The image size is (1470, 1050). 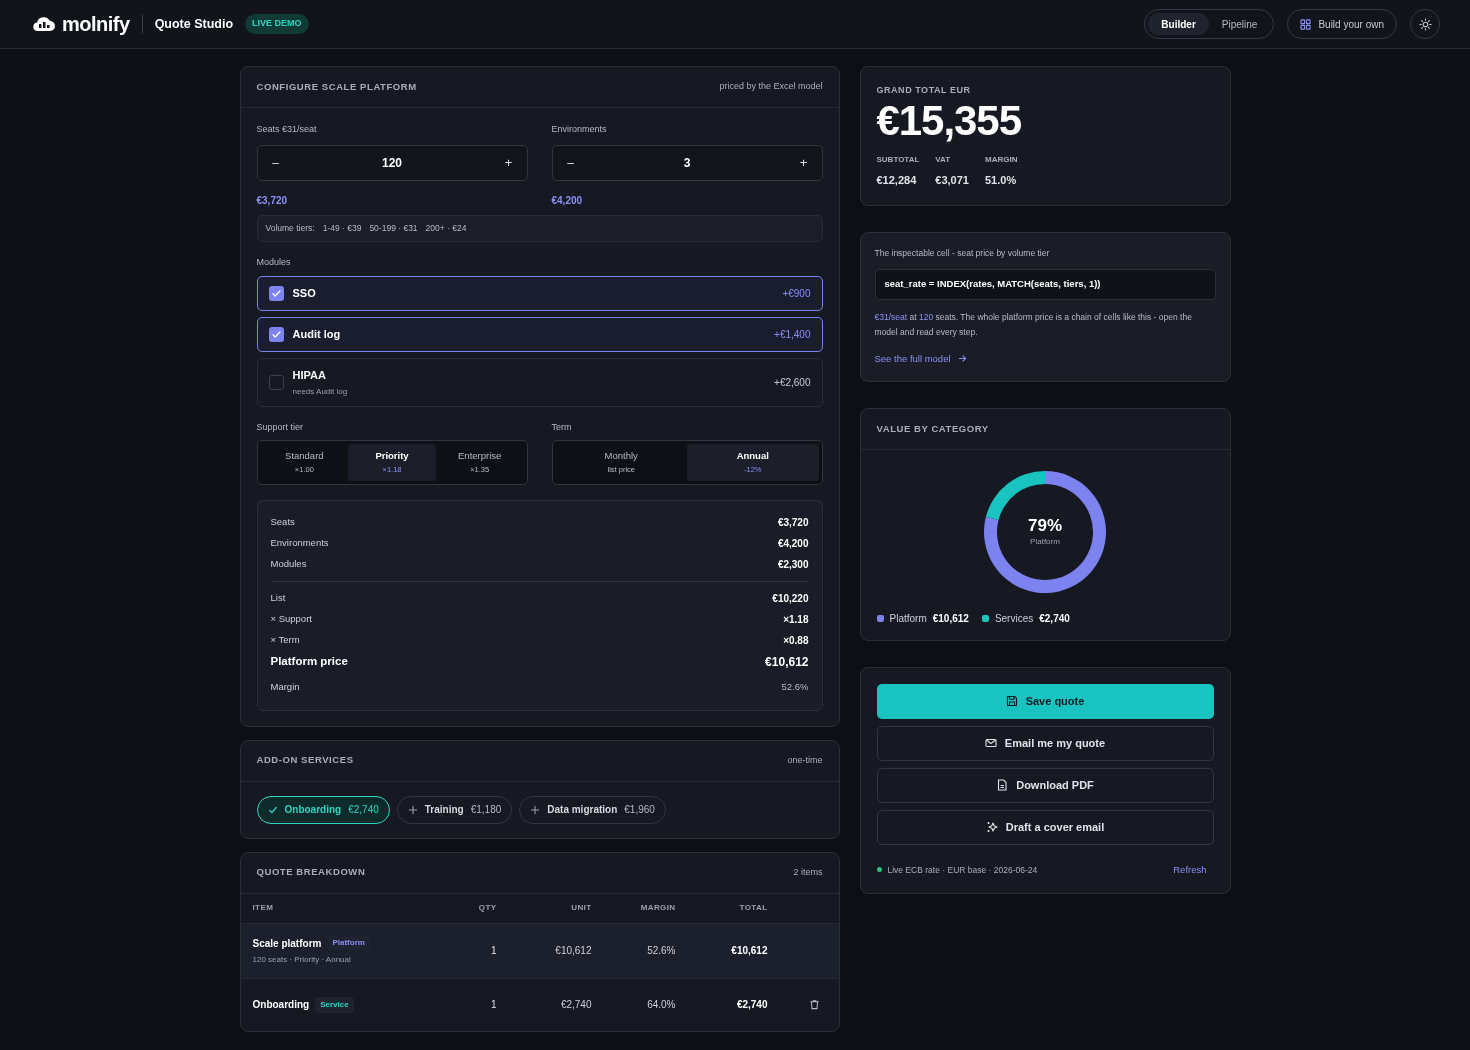 What do you see at coordinates (1045, 284) in the screenshot?
I see `formula-field: seat_rate = INDEX(rates, MATCH(seats, tiers, 1))` at bounding box center [1045, 284].